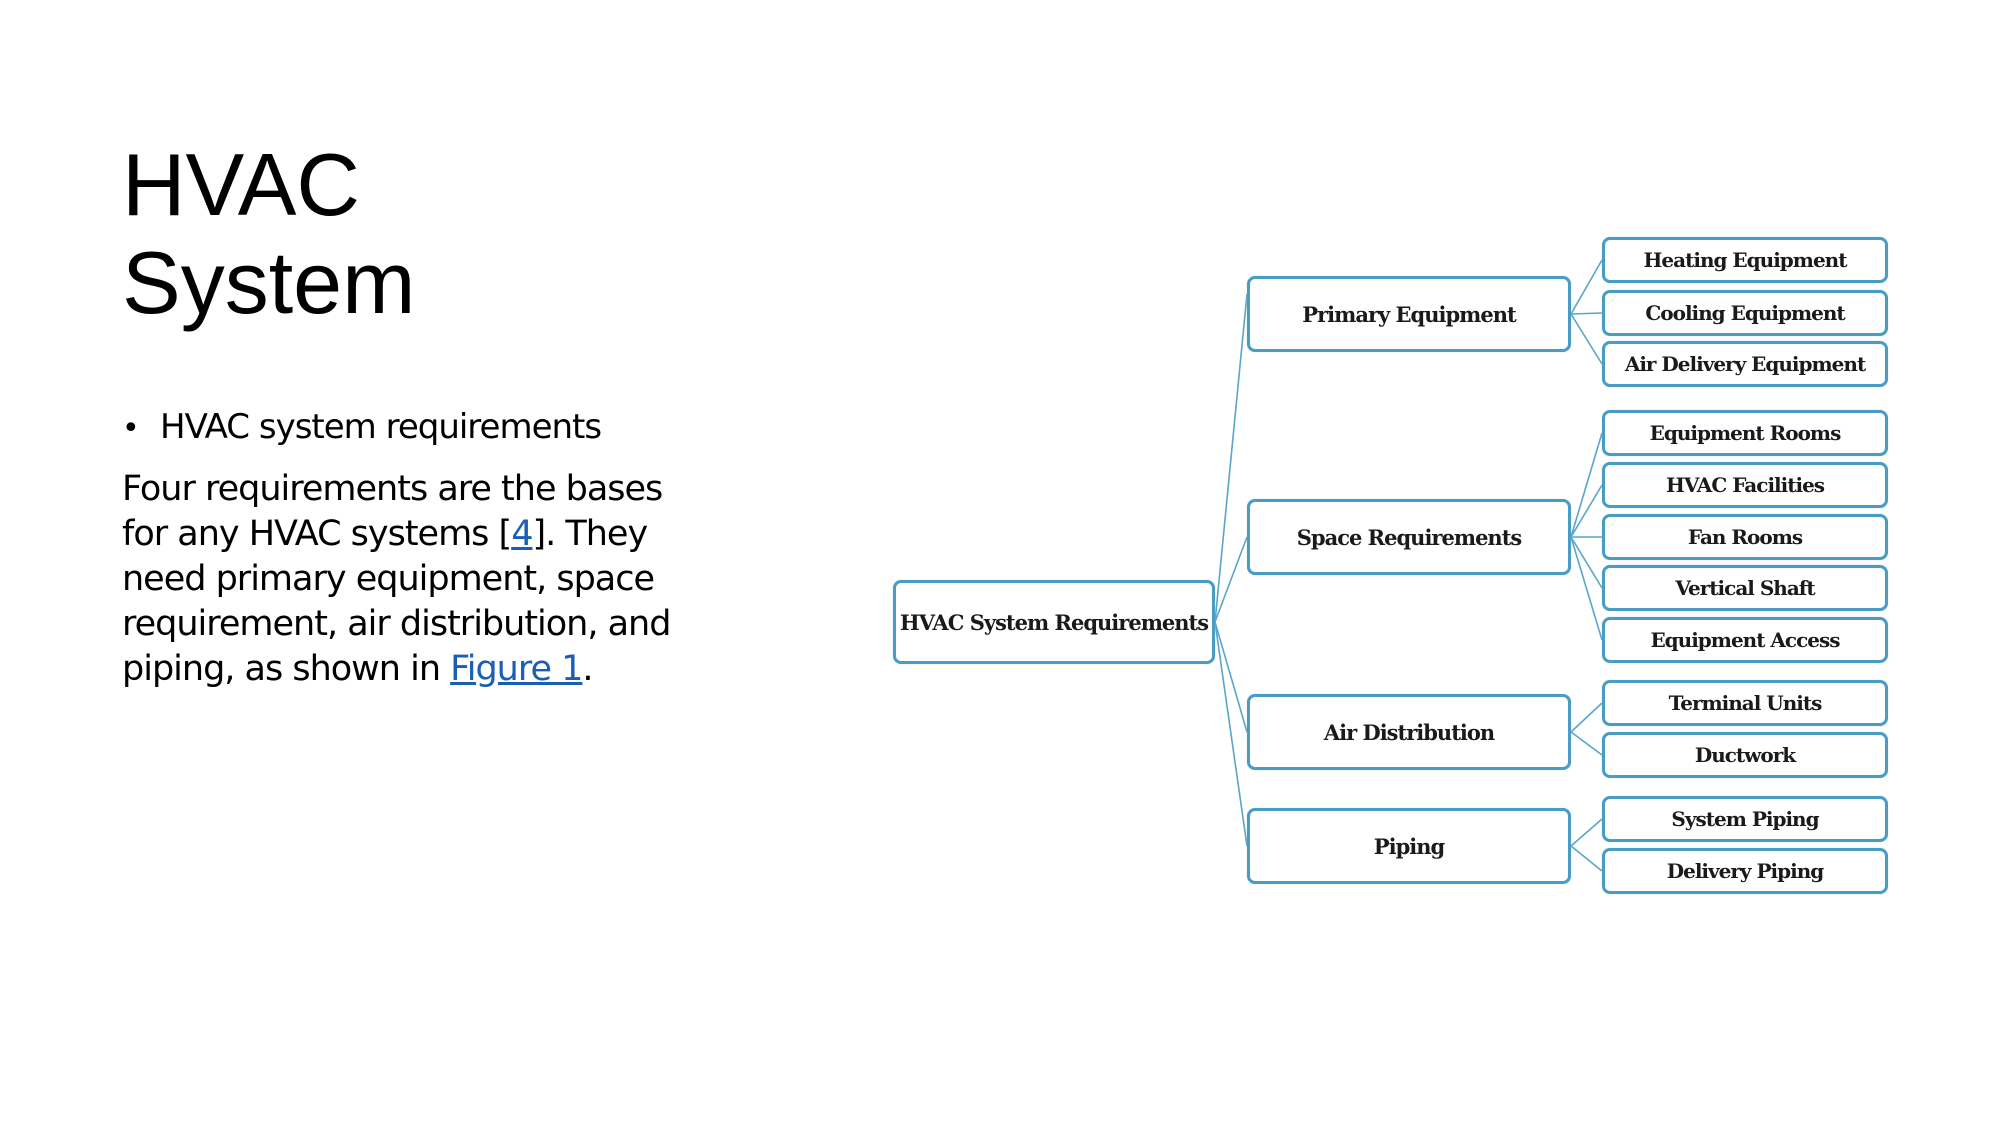  I want to click on leaf-node-heating-equipment: Heating Equipment, so click(1745, 260).